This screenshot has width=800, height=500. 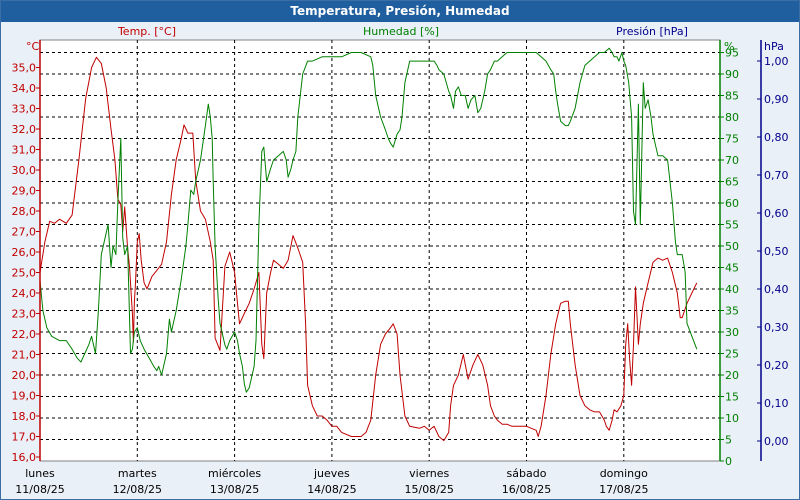 I want to click on humidity-tick-label: 35, so click(x=732, y=311).